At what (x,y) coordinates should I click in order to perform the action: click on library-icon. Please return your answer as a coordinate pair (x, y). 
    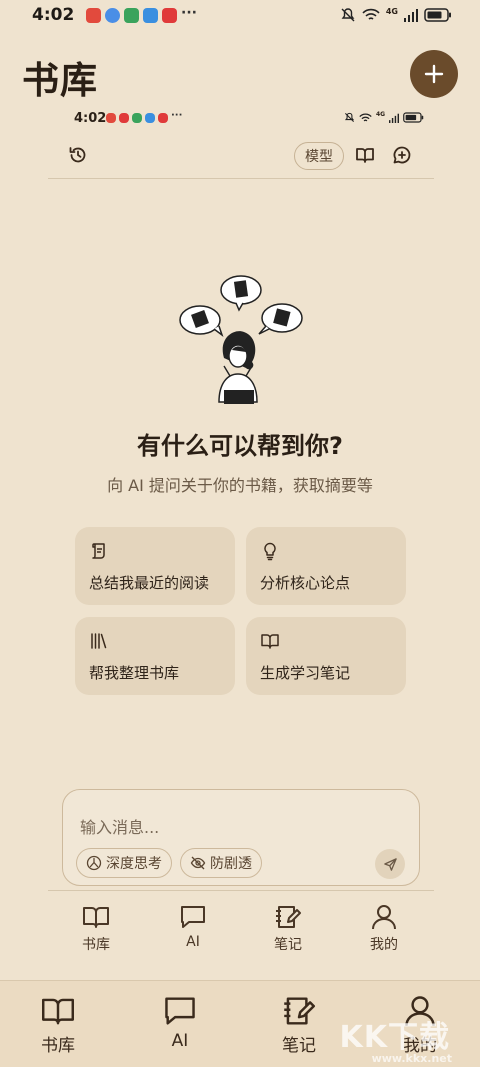
    Looking at the image, I should click on (99, 641).